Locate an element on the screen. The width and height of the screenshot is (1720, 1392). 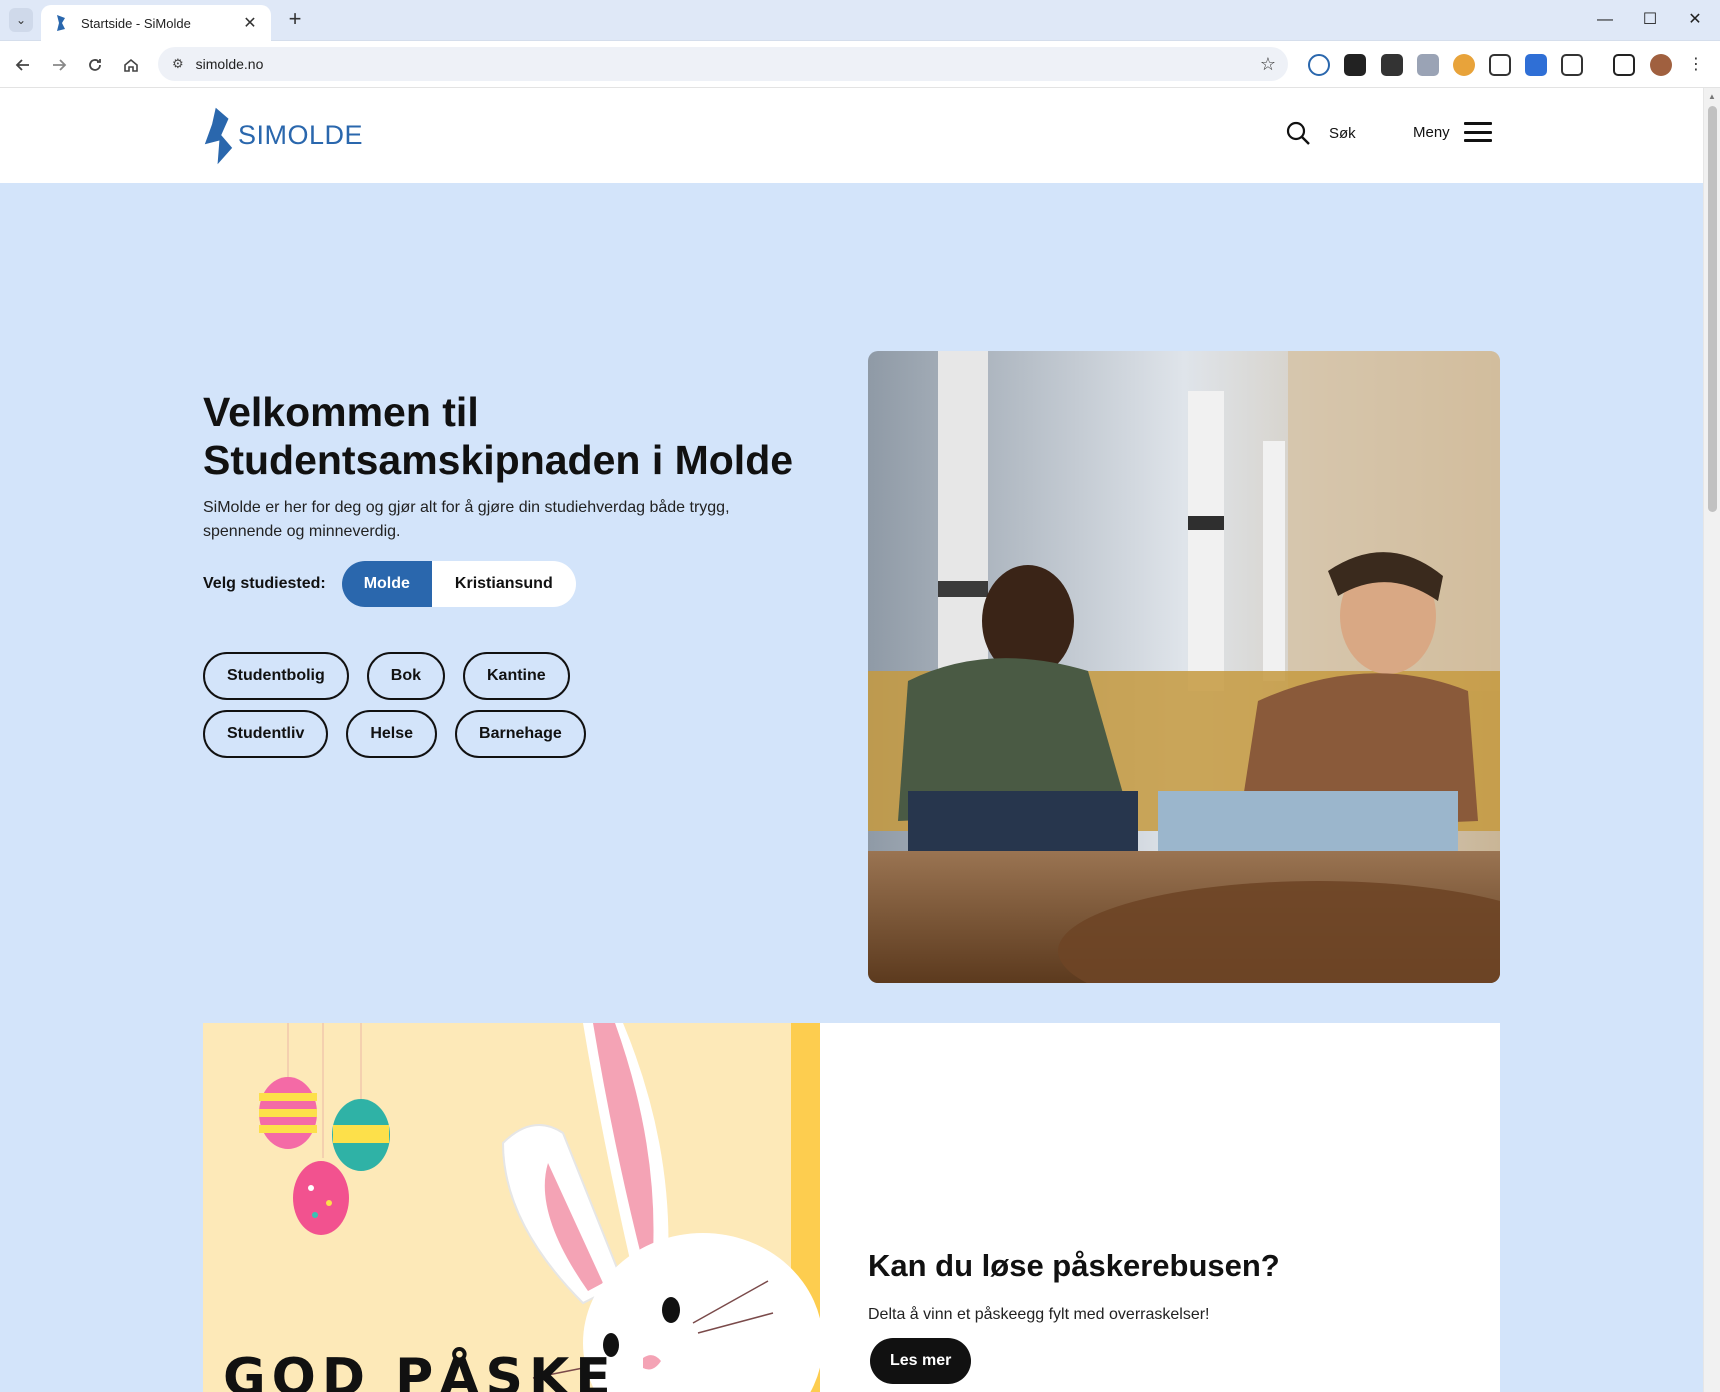
reload-icon is located at coordinates (95, 65).